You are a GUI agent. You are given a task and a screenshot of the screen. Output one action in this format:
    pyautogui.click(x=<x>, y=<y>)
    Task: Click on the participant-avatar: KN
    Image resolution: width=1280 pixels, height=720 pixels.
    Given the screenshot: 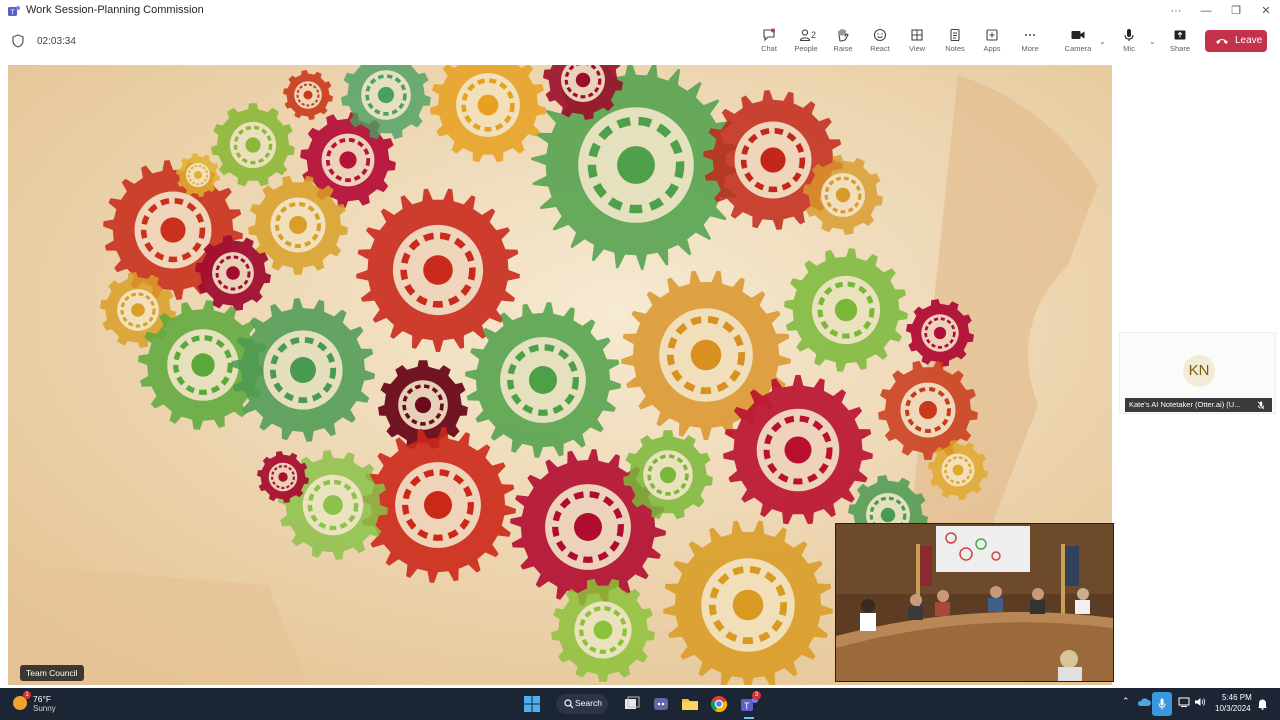 What is the action you would take?
    pyautogui.click(x=1199, y=371)
    